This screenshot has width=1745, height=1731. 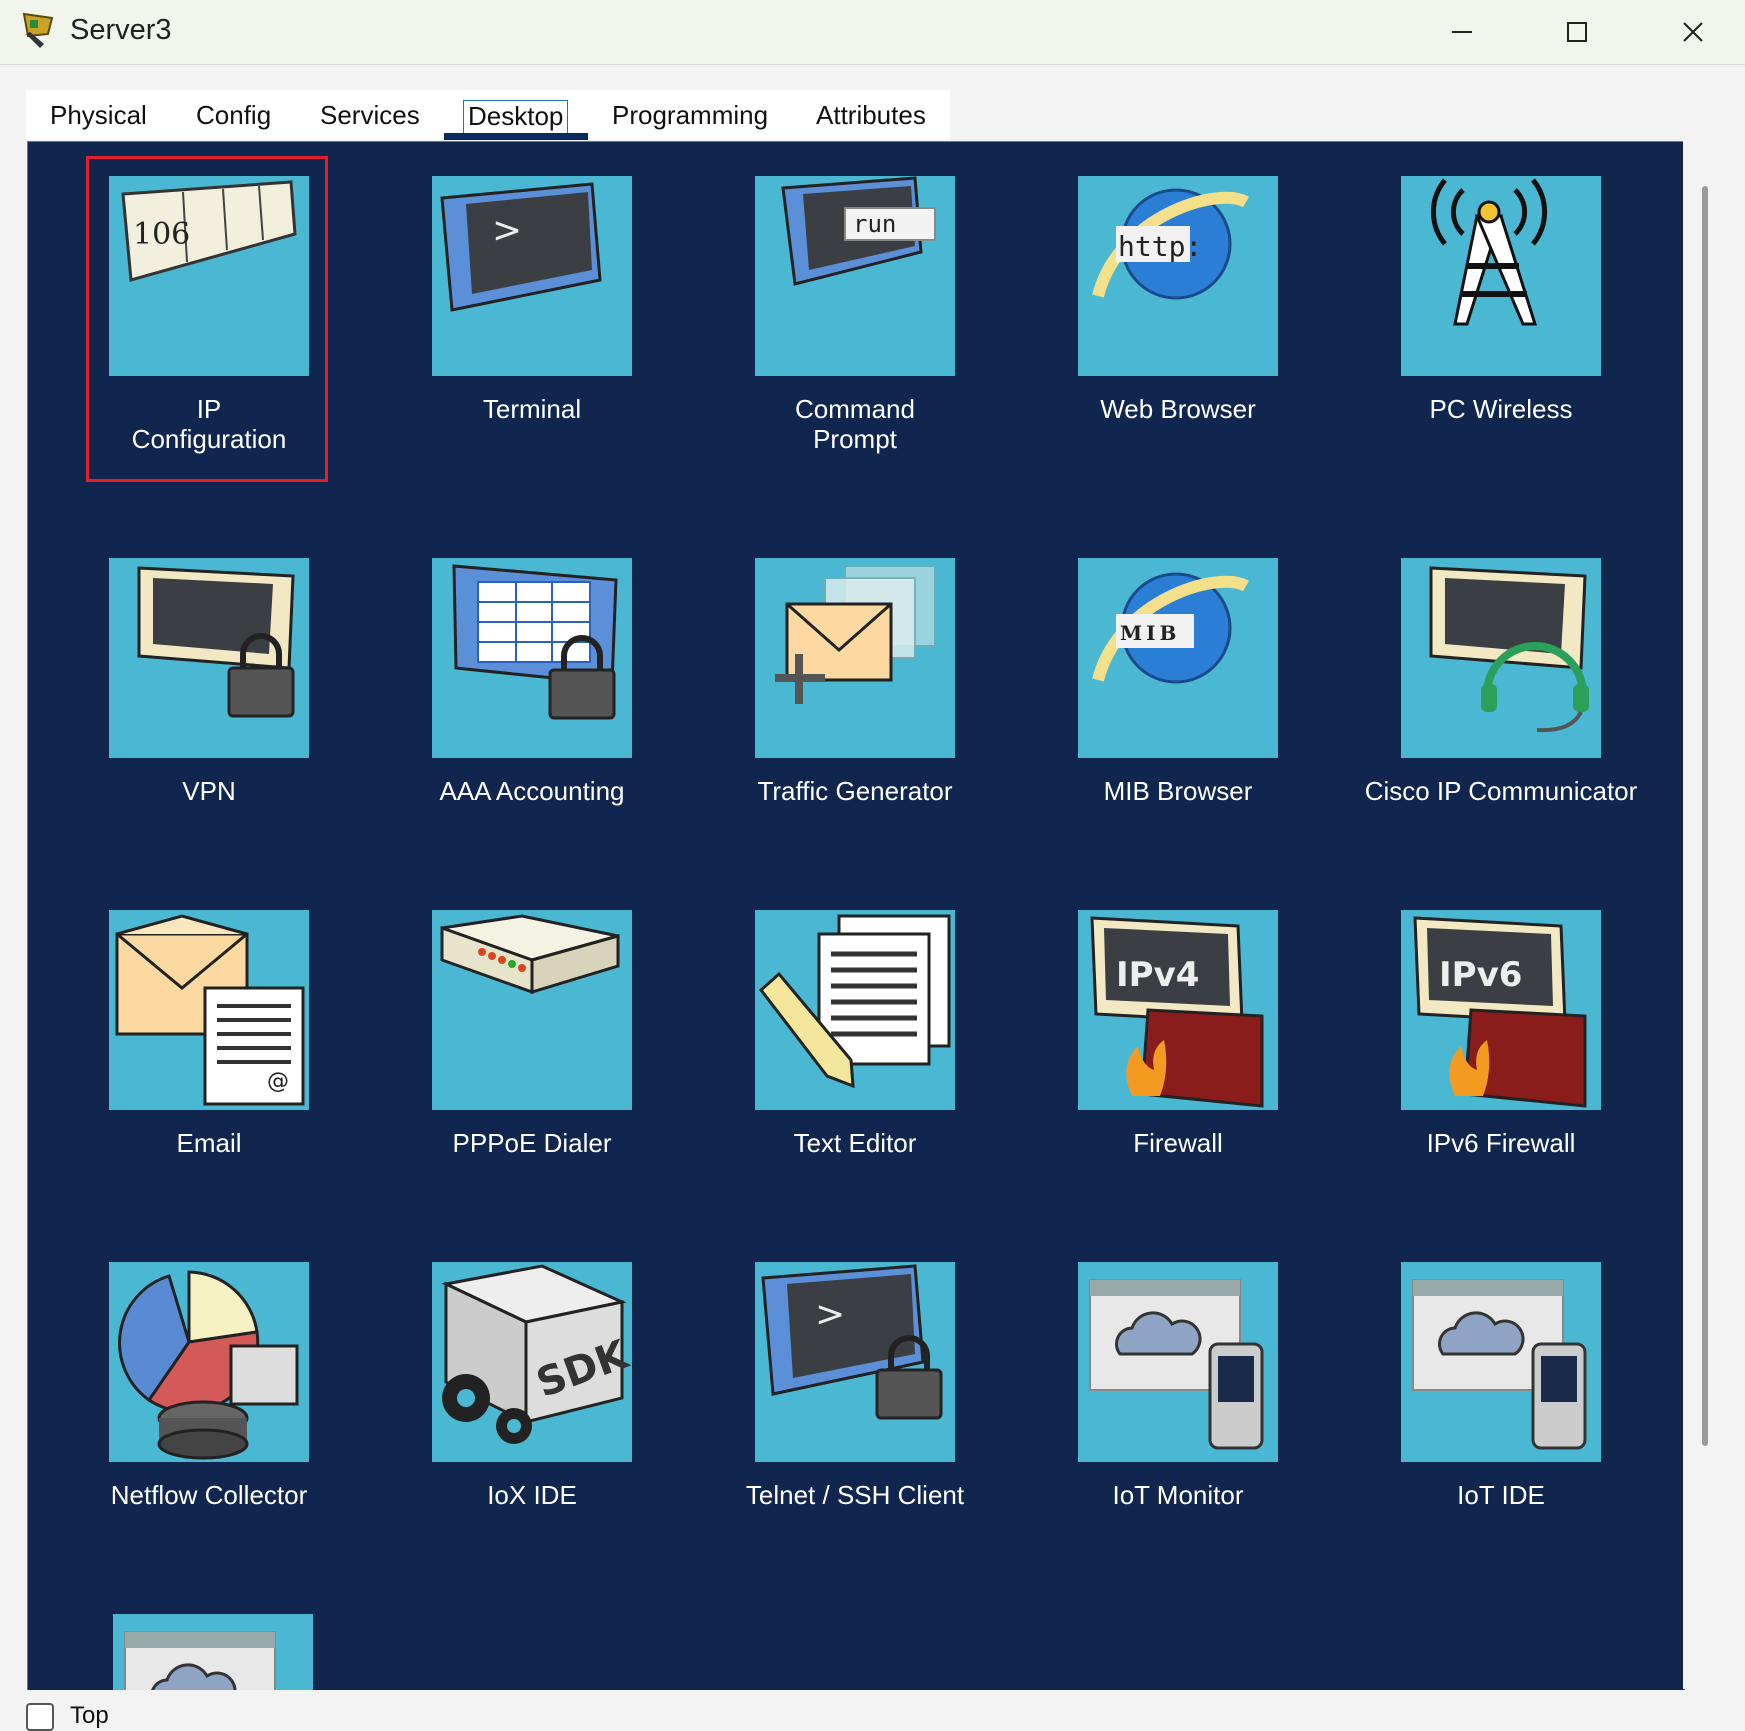 What do you see at coordinates (532, 1010) in the screenshot?
I see `pppoe-dialer-icon` at bounding box center [532, 1010].